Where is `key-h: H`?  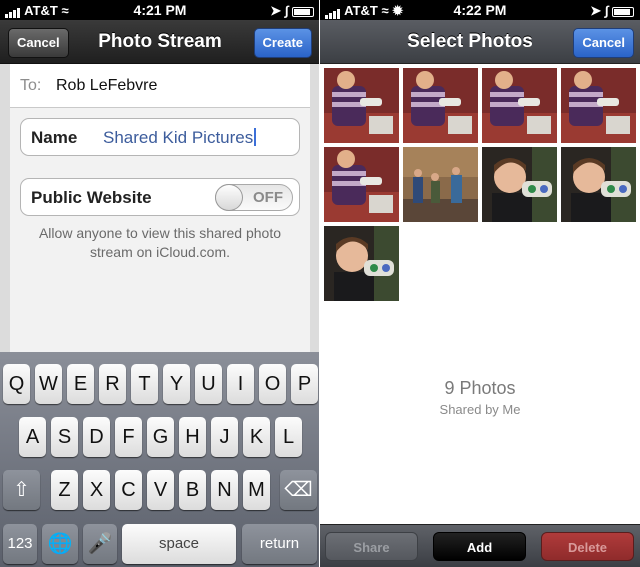 key-h: H is located at coordinates (192, 437).